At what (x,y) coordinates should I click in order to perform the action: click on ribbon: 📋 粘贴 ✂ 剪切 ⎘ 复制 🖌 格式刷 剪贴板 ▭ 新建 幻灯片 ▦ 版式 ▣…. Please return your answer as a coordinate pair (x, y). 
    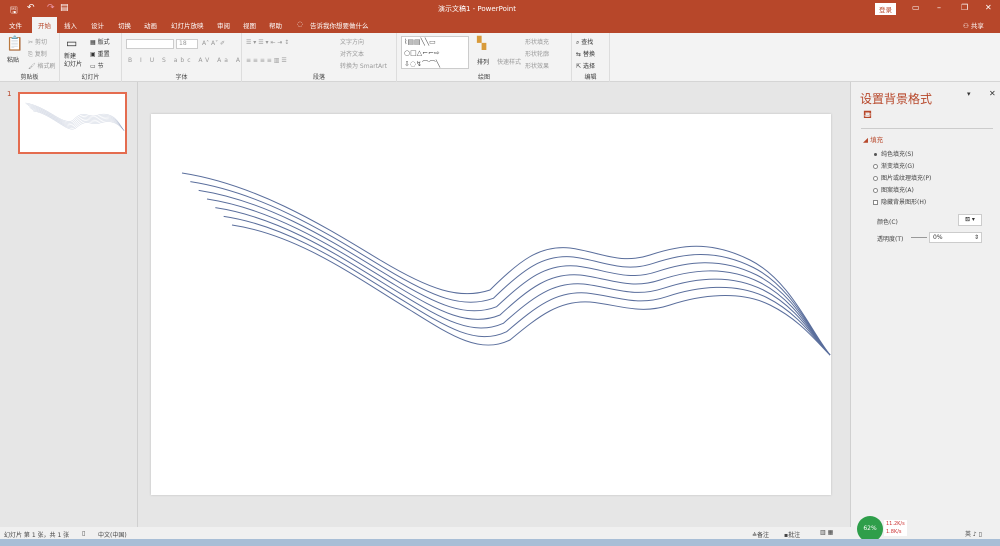
    Looking at the image, I should click on (500, 57).